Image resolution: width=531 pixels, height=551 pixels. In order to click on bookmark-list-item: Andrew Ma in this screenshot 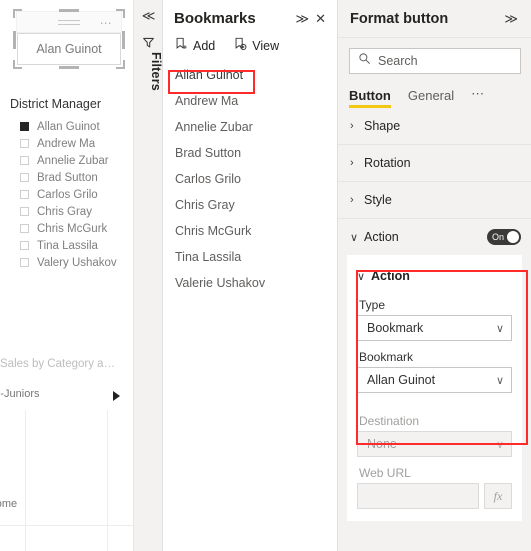, I will do `click(250, 101)`.